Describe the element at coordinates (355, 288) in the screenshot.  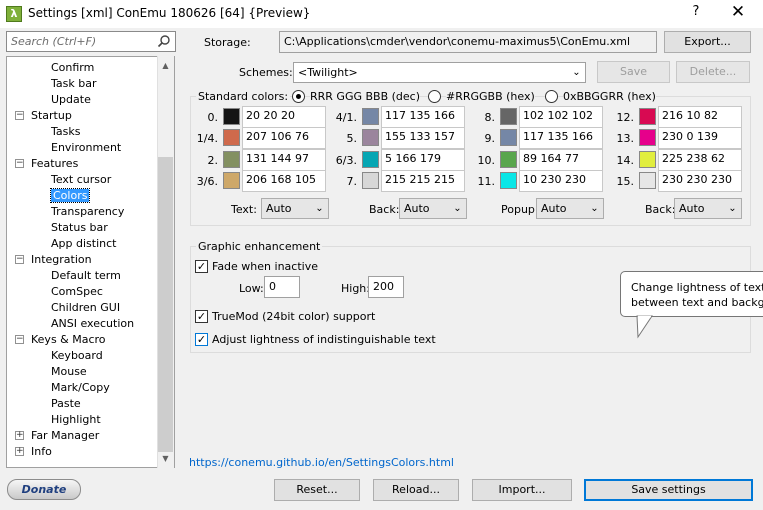
I see `high-label: High:` at that location.